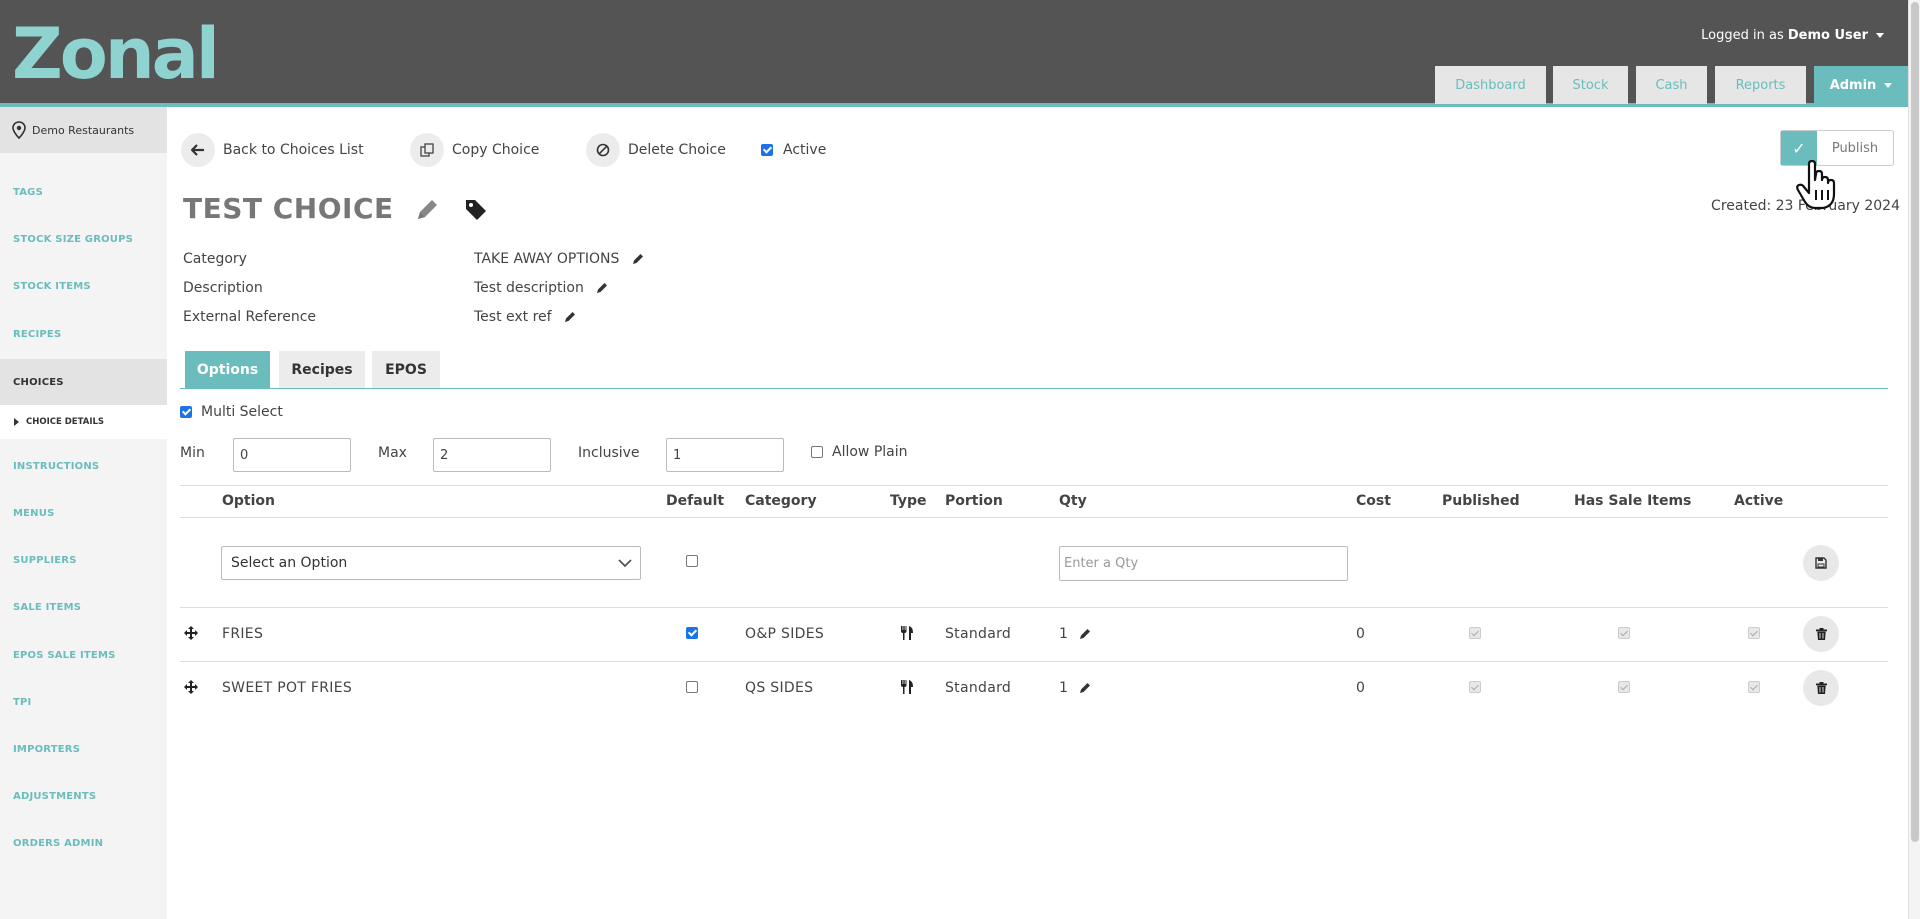  Describe the element at coordinates (83, 702) in the screenshot. I see `sidebar-item-tpi: TPI` at that location.